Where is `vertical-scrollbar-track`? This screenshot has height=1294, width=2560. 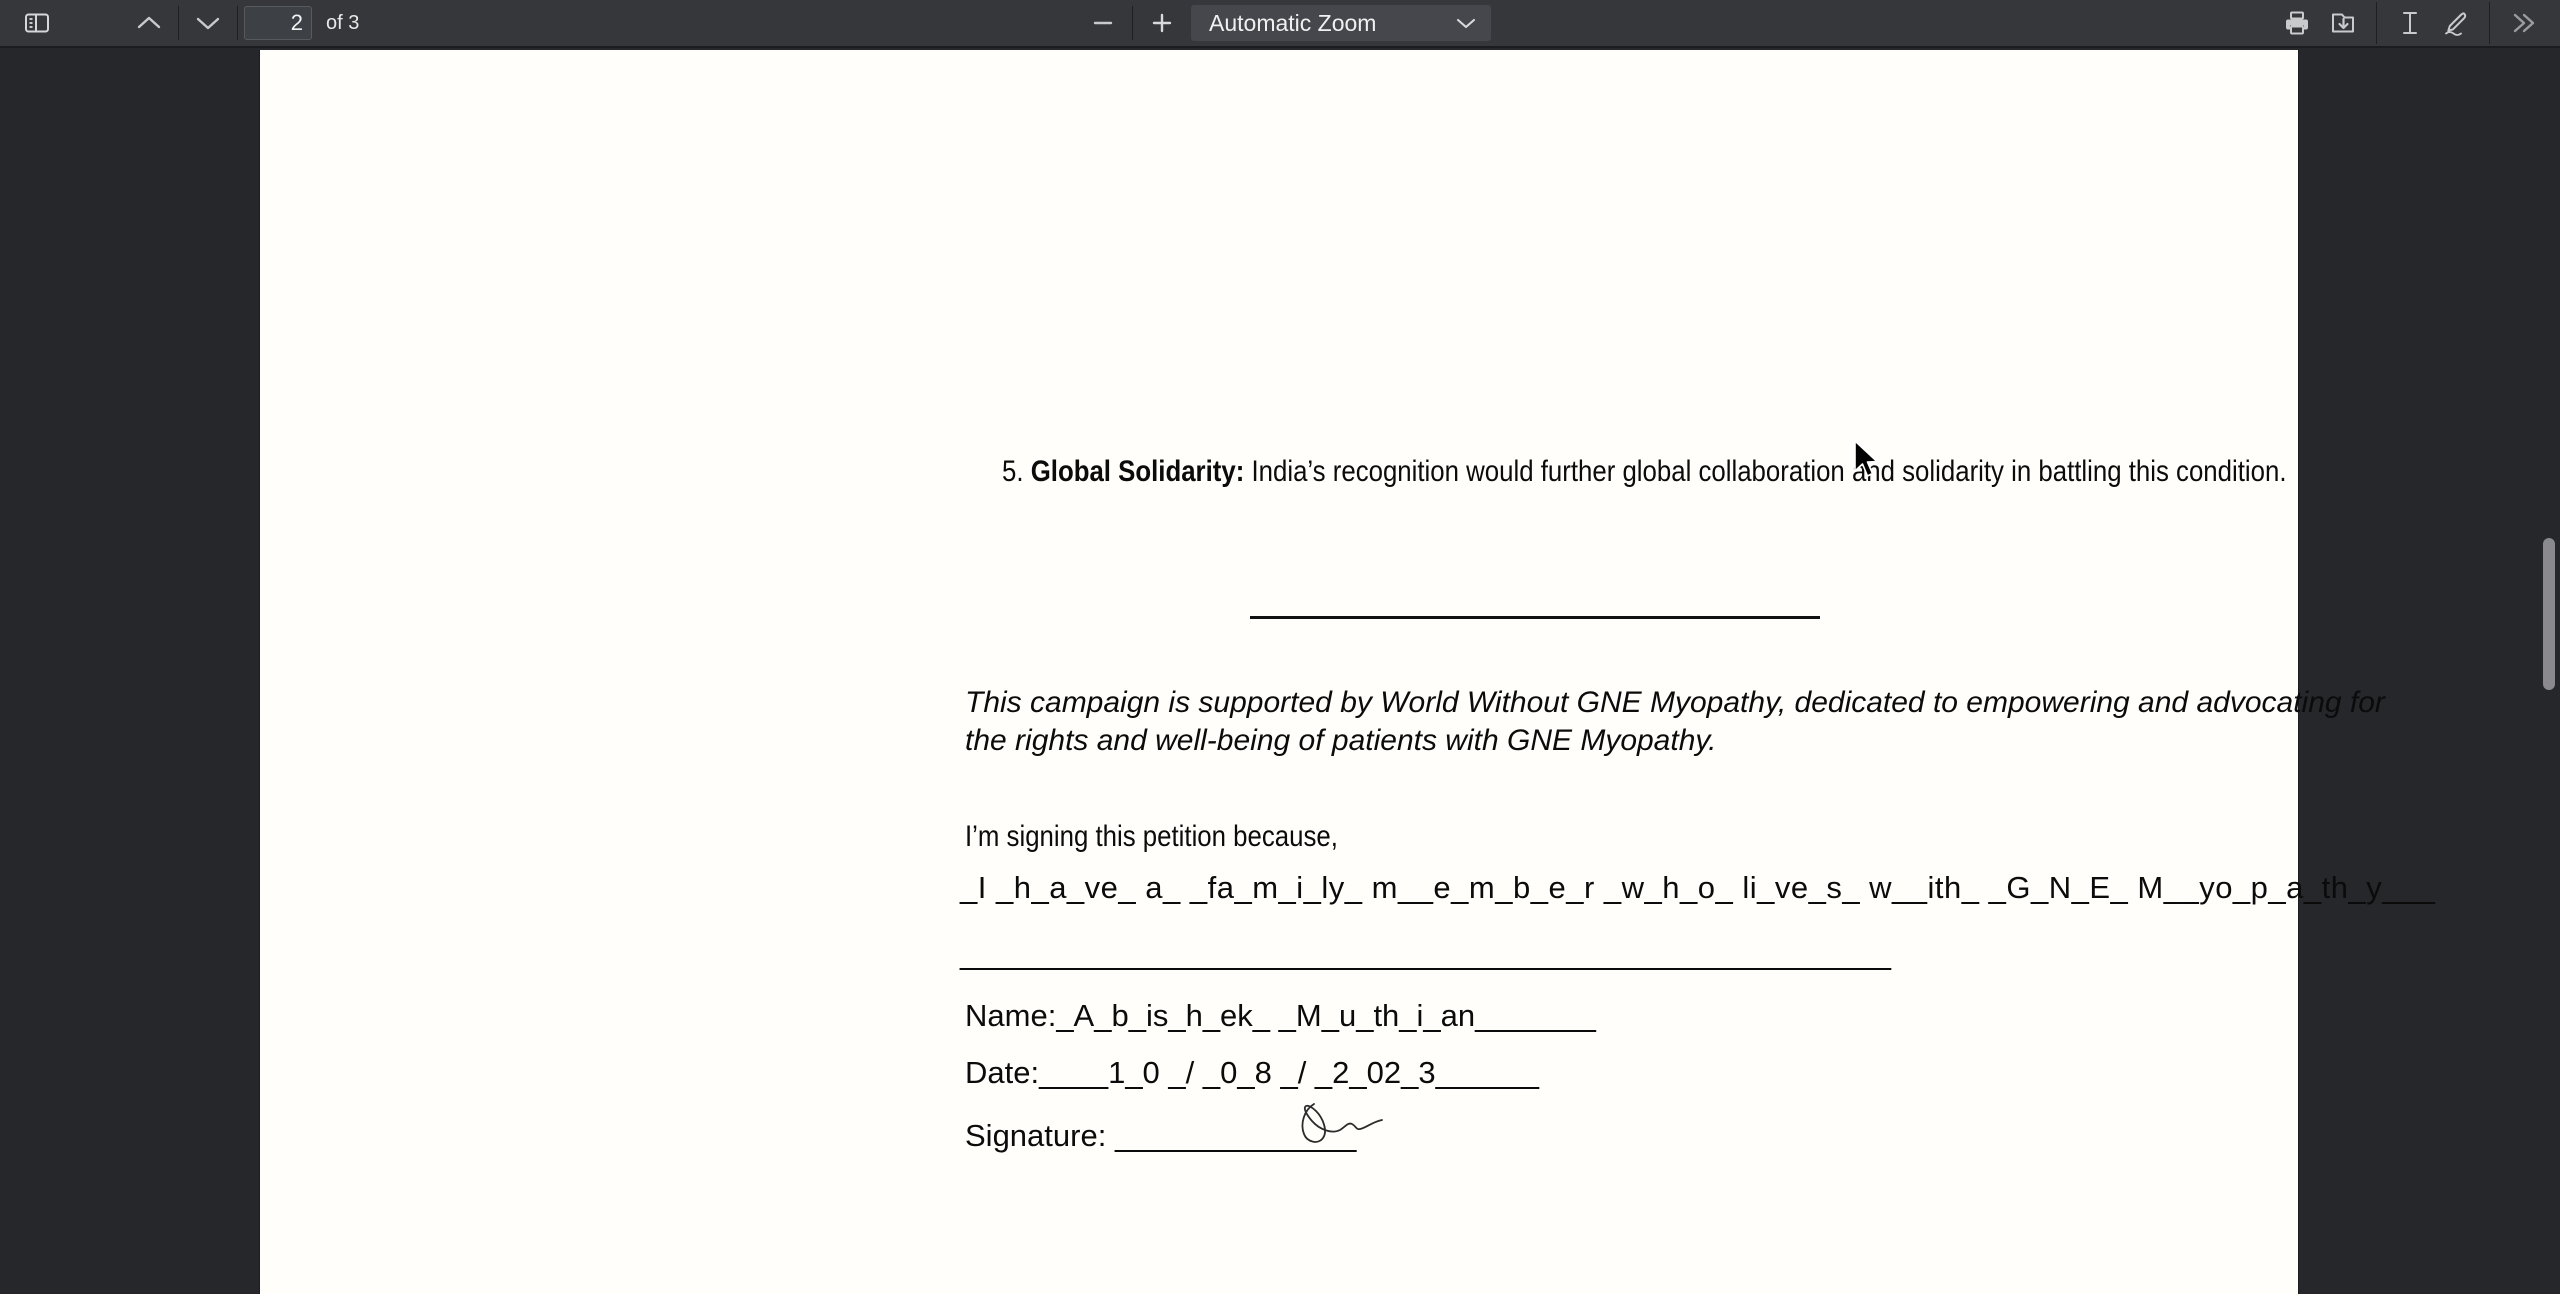
vertical-scrollbar-track is located at coordinates (2549, 697).